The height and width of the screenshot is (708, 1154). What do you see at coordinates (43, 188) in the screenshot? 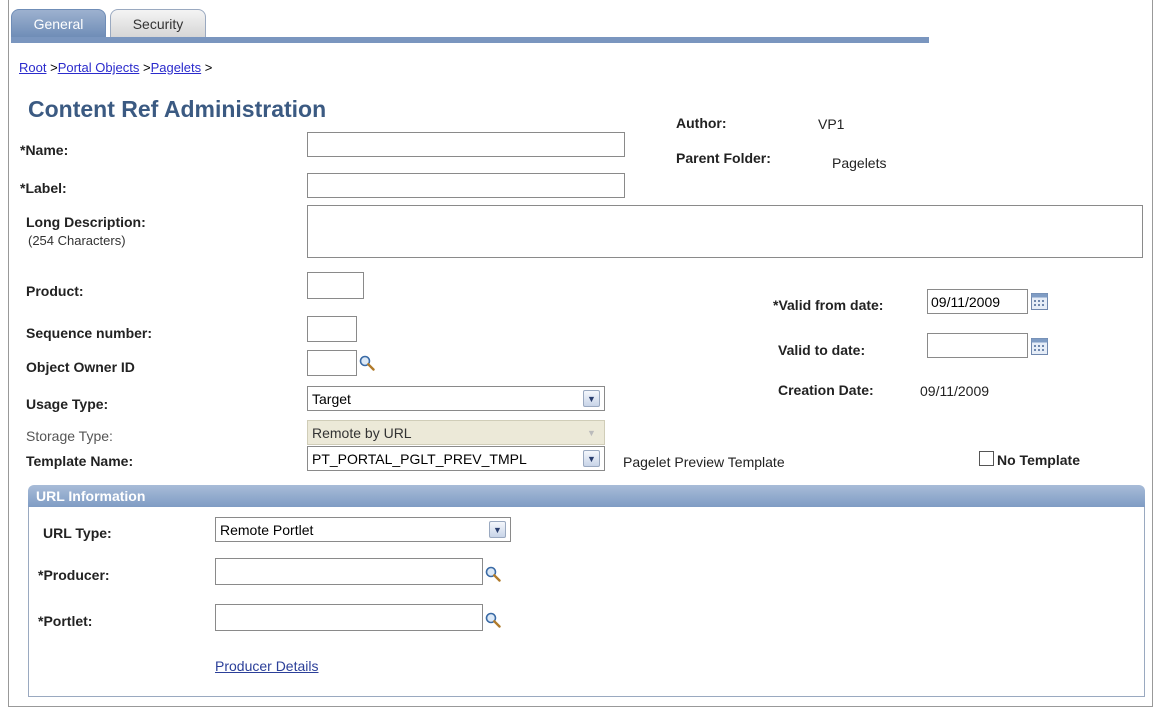
I see `label-label: *Label:` at bounding box center [43, 188].